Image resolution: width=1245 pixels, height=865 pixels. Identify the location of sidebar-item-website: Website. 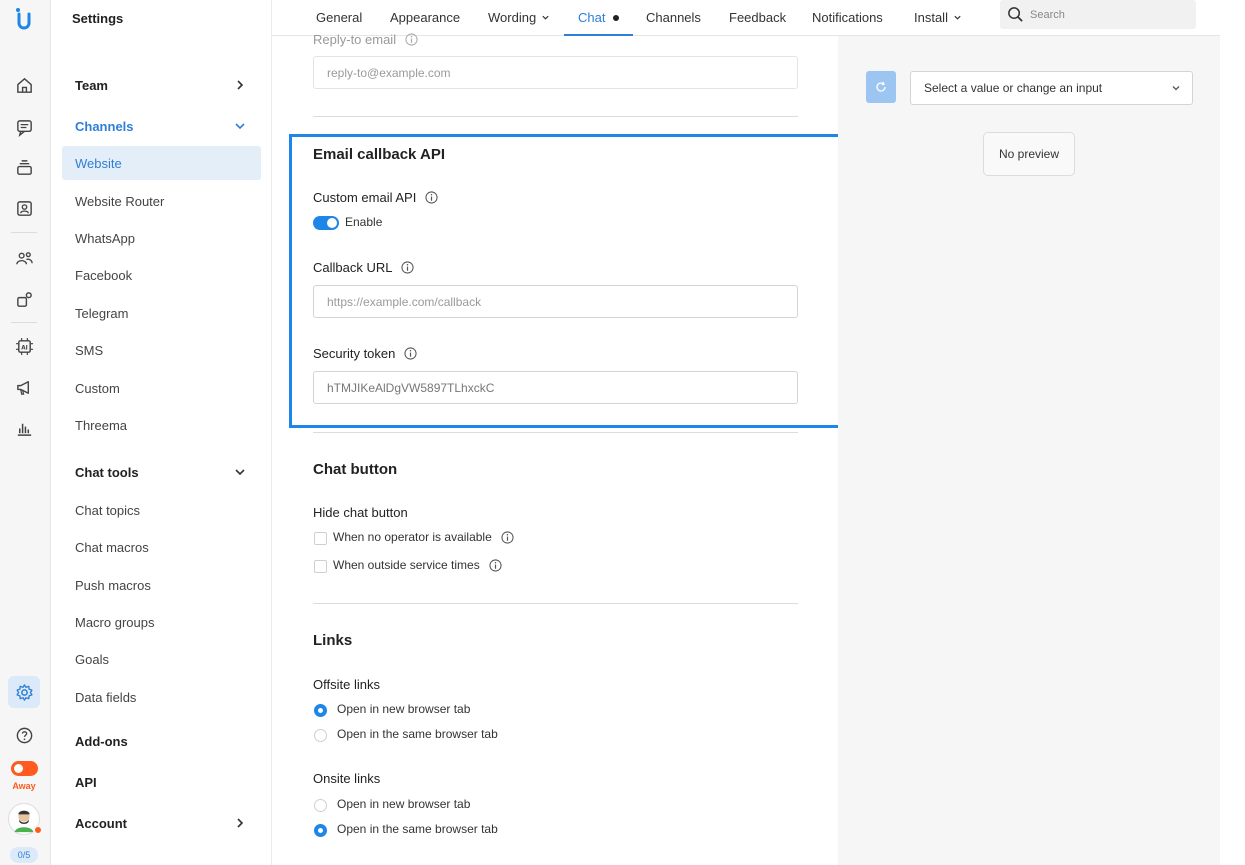
(161, 163).